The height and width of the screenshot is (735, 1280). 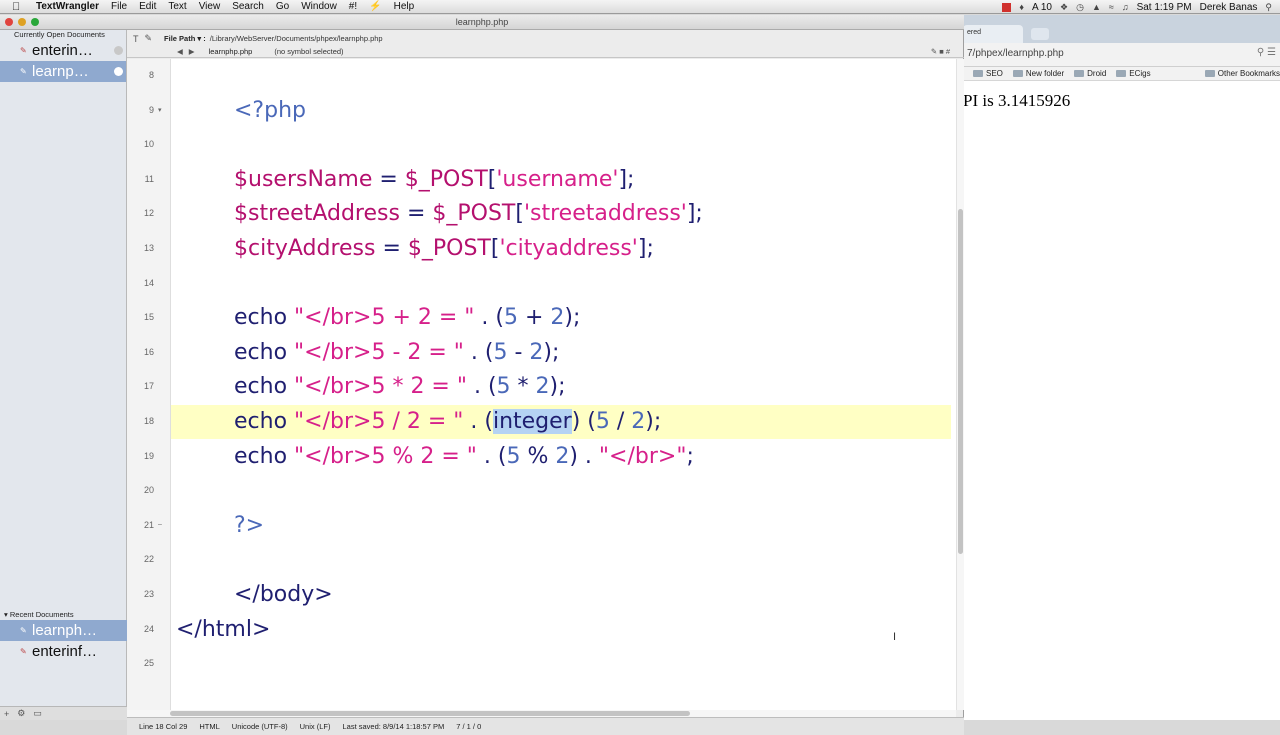 I want to click on browser-urlbar: 7/phpex/learnphp.php ⚲ ☰, so click(x=1121, y=55).